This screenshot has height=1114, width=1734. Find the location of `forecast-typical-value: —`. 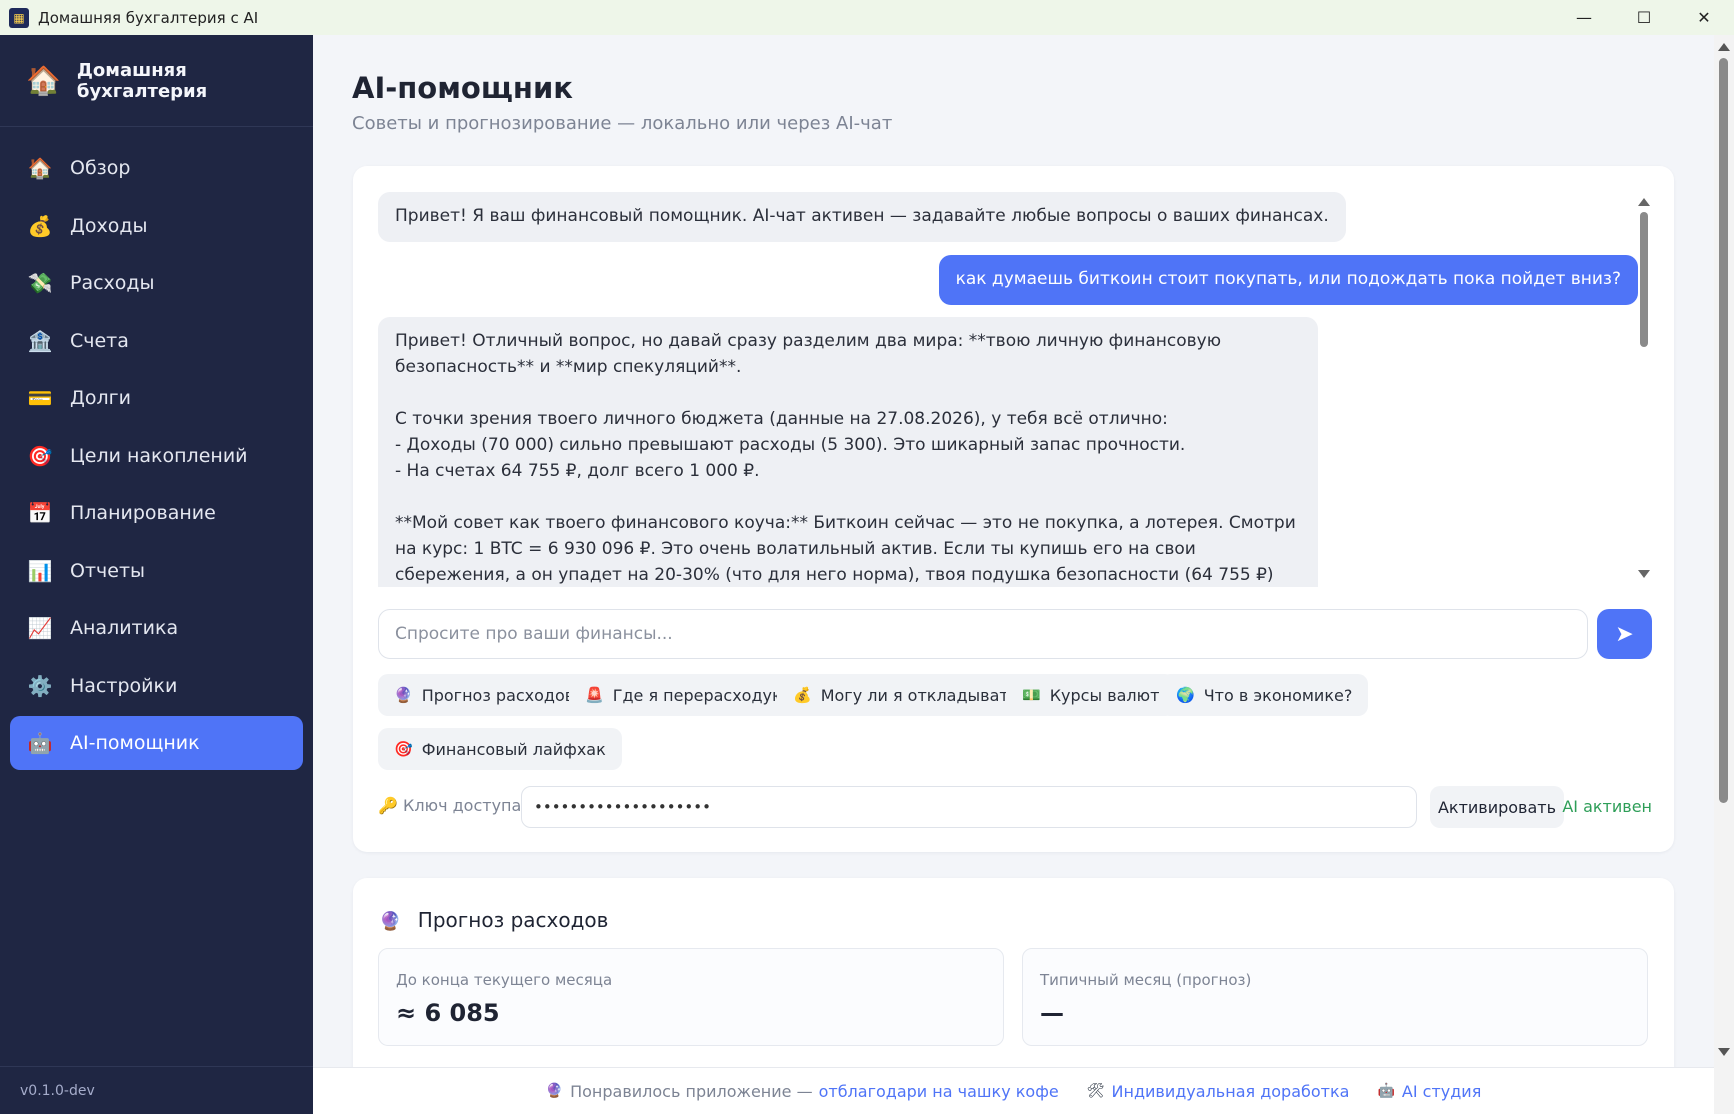

forecast-typical-value: — is located at coordinates (1052, 1013).